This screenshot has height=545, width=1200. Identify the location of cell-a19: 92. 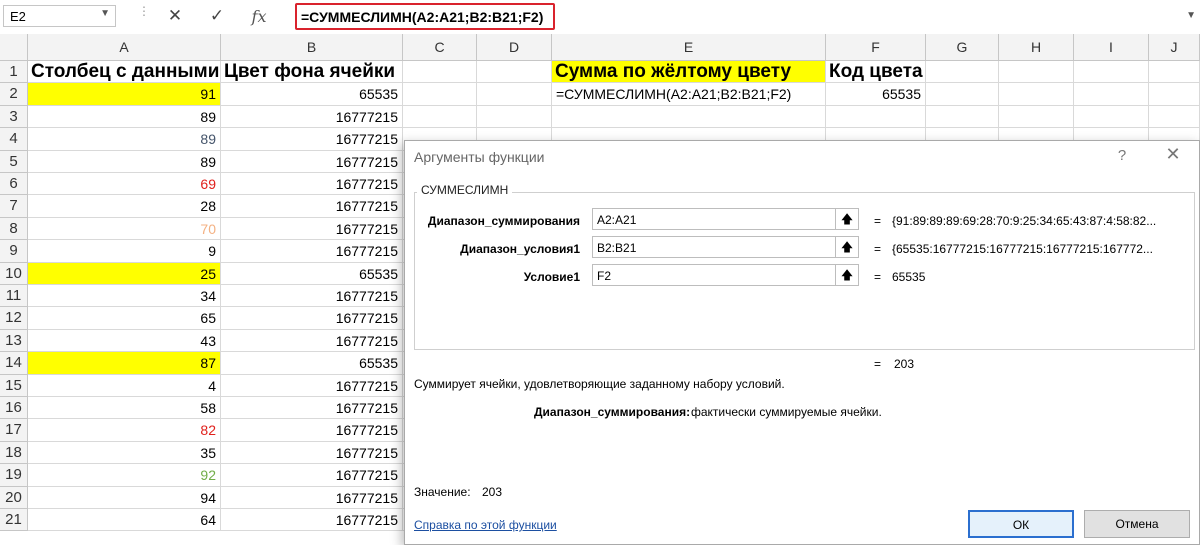
(124, 475).